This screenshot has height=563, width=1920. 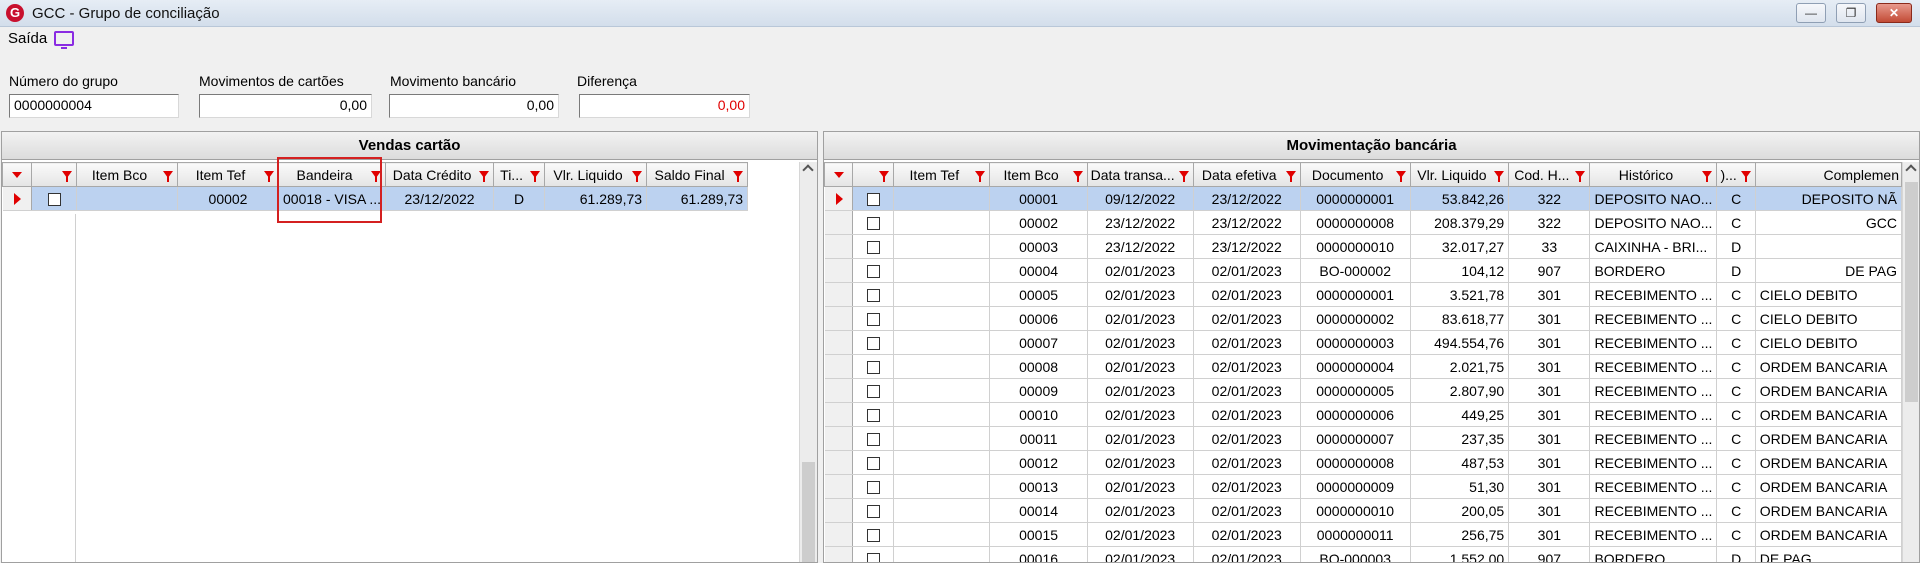 I want to click on cell-item-bco: 00014, so click(x=1038, y=510).